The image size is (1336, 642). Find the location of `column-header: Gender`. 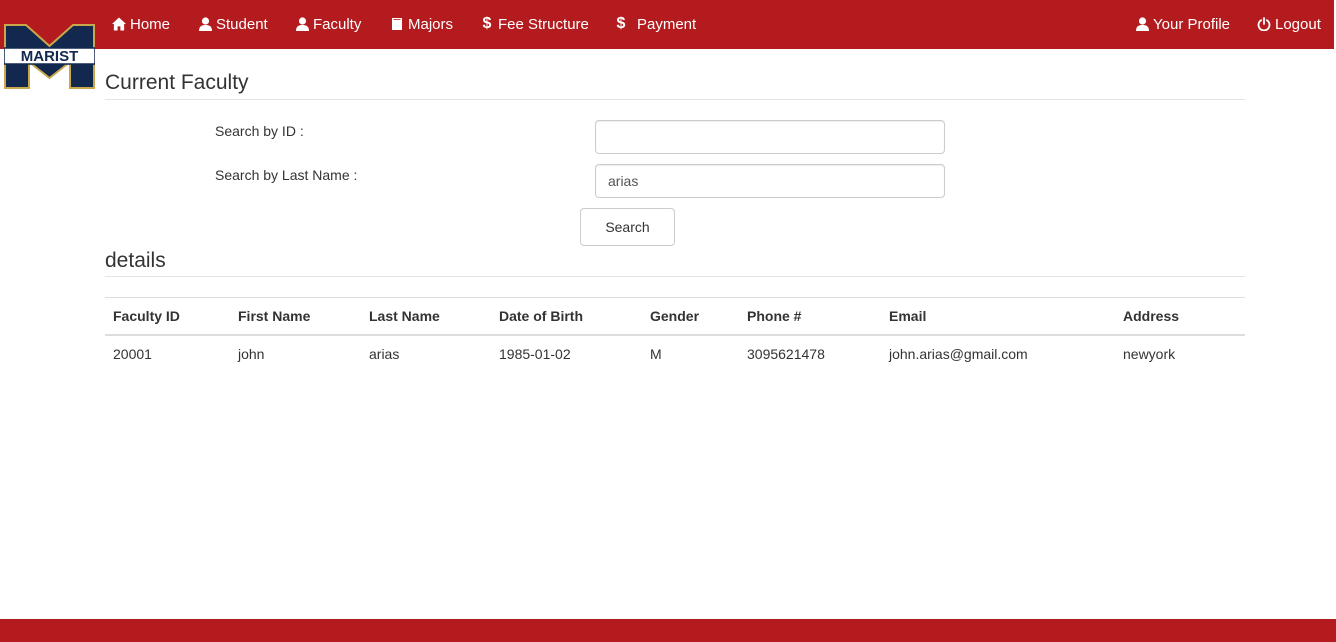

column-header: Gender is located at coordinates (690, 316).